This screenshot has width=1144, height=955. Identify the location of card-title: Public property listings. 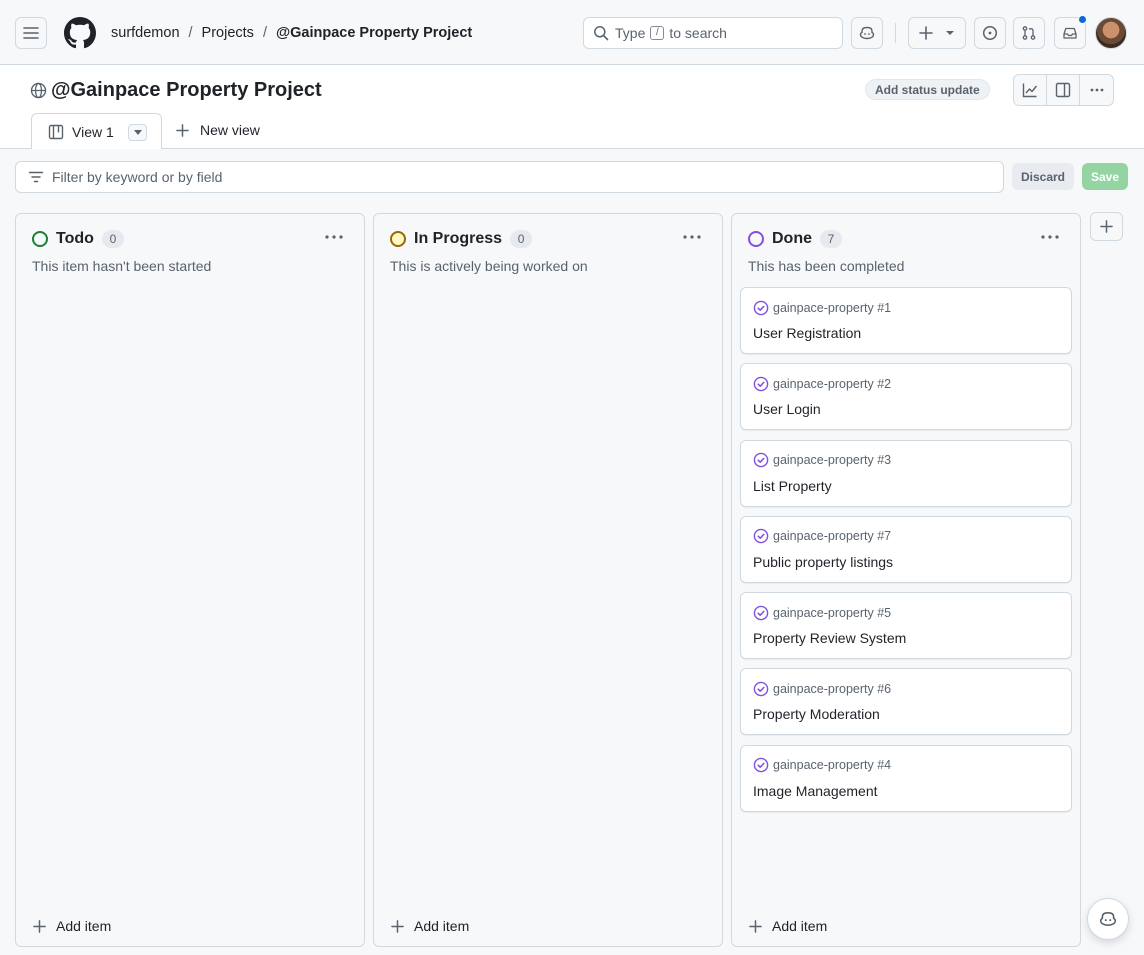
(823, 562).